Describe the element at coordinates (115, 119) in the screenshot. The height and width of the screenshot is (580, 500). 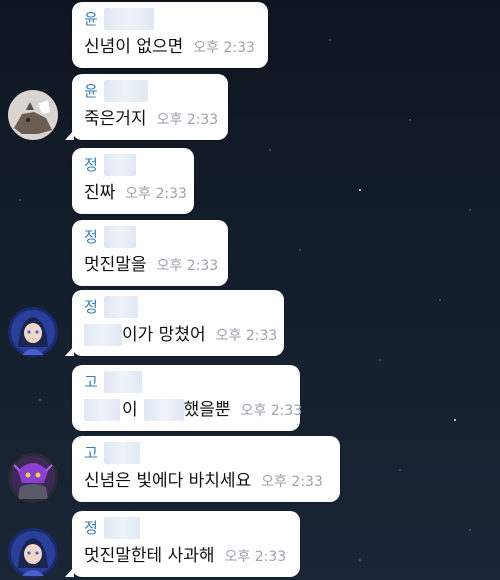
I see `message-text: 죽은거지` at that location.